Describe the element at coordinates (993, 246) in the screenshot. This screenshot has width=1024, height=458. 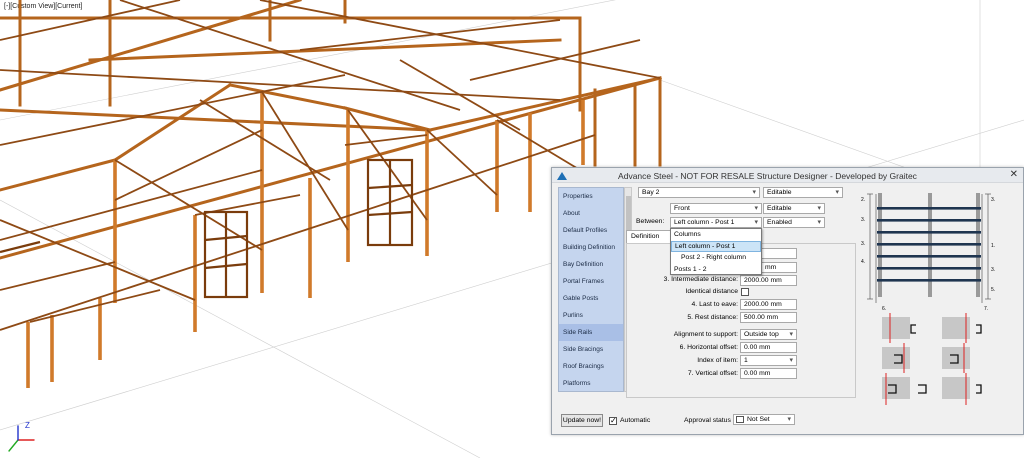
I see `preview-label: 1.` at that location.